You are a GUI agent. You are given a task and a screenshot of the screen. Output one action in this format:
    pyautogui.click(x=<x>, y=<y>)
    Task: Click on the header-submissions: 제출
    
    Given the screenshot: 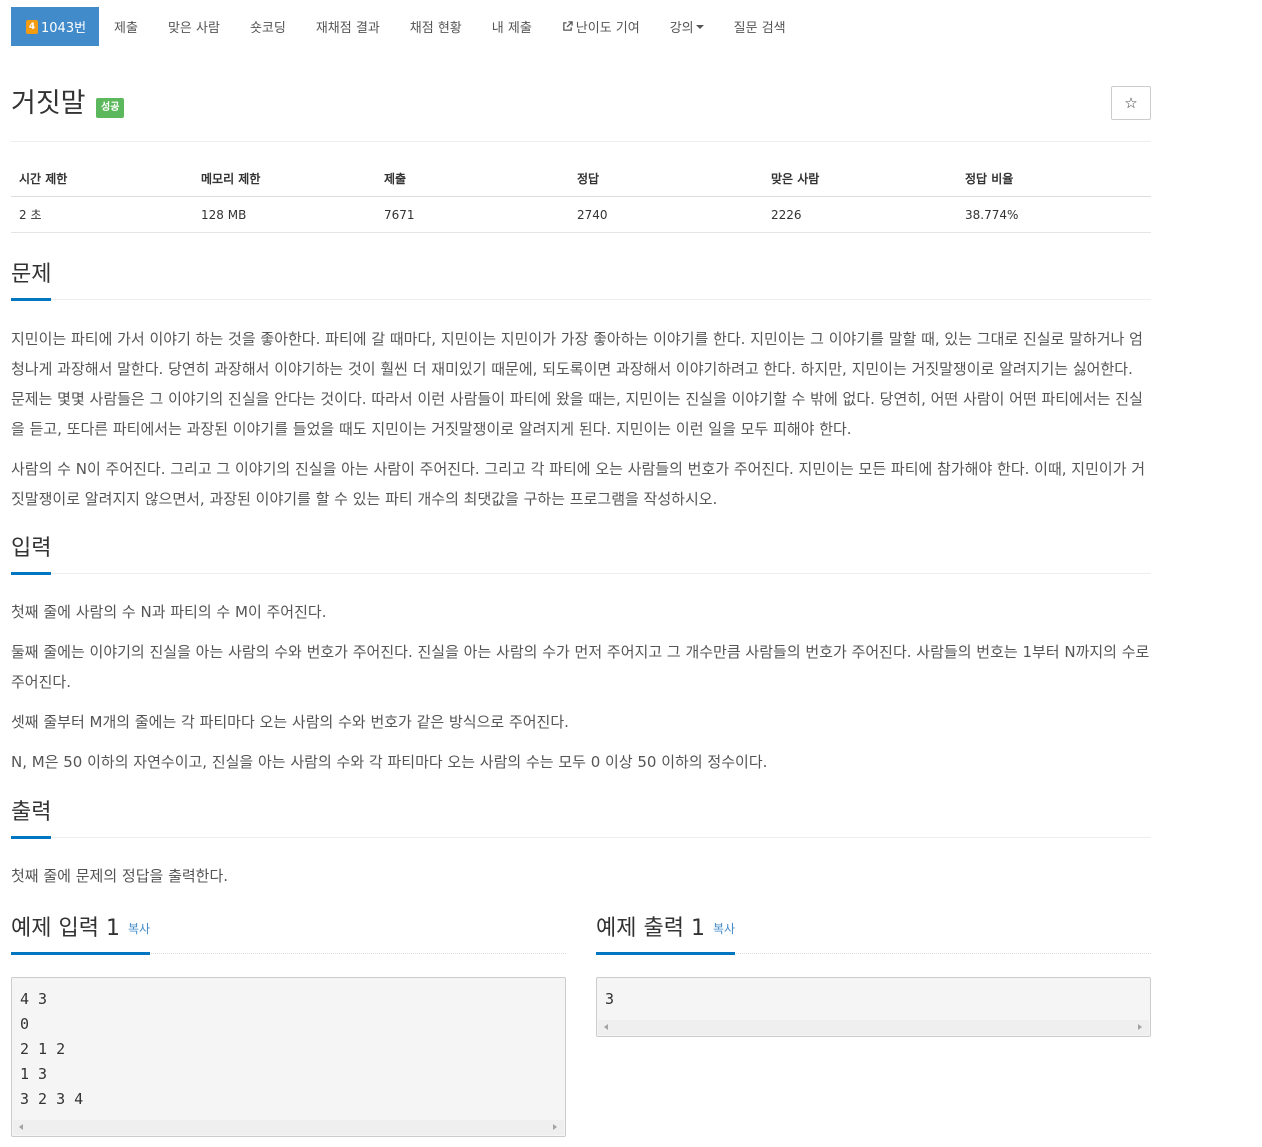 What is the action you would take?
    pyautogui.click(x=472, y=178)
    